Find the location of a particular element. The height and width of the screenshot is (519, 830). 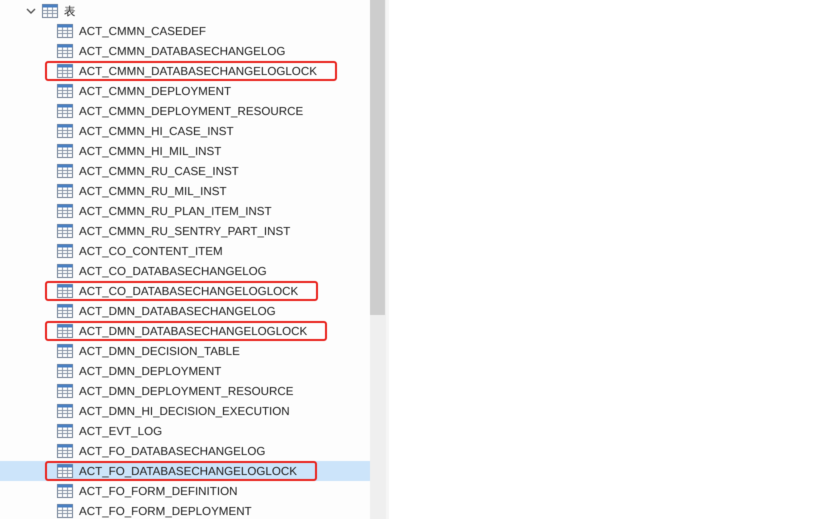

tree-item: ACT_FO_FORM_DEFINITION is located at coordinates (185, 491).